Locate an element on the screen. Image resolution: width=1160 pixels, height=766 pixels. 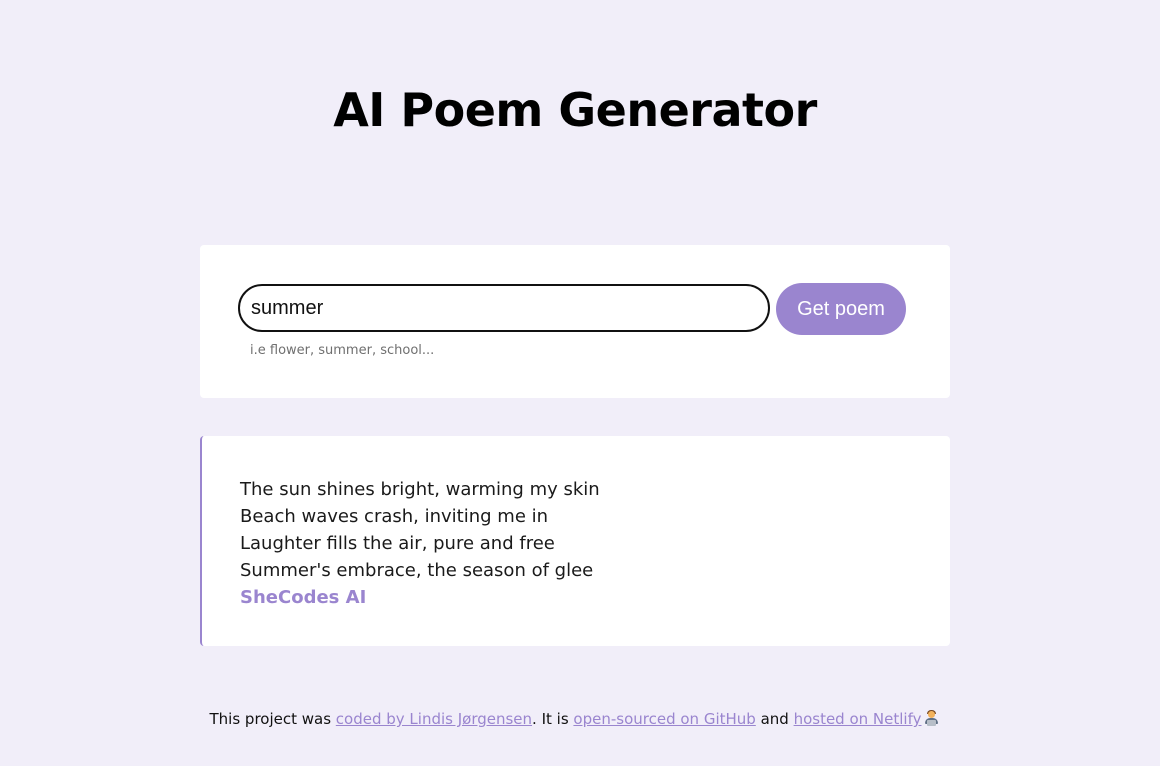
poem-line: Laughter fills the air, pure and free is located at coordinates (397, 543).